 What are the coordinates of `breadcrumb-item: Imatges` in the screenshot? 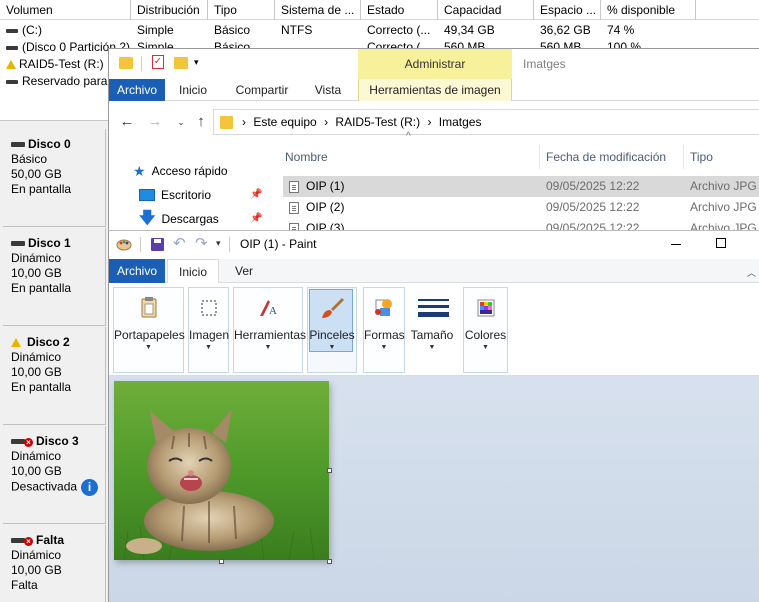 It's located at (460, 122).